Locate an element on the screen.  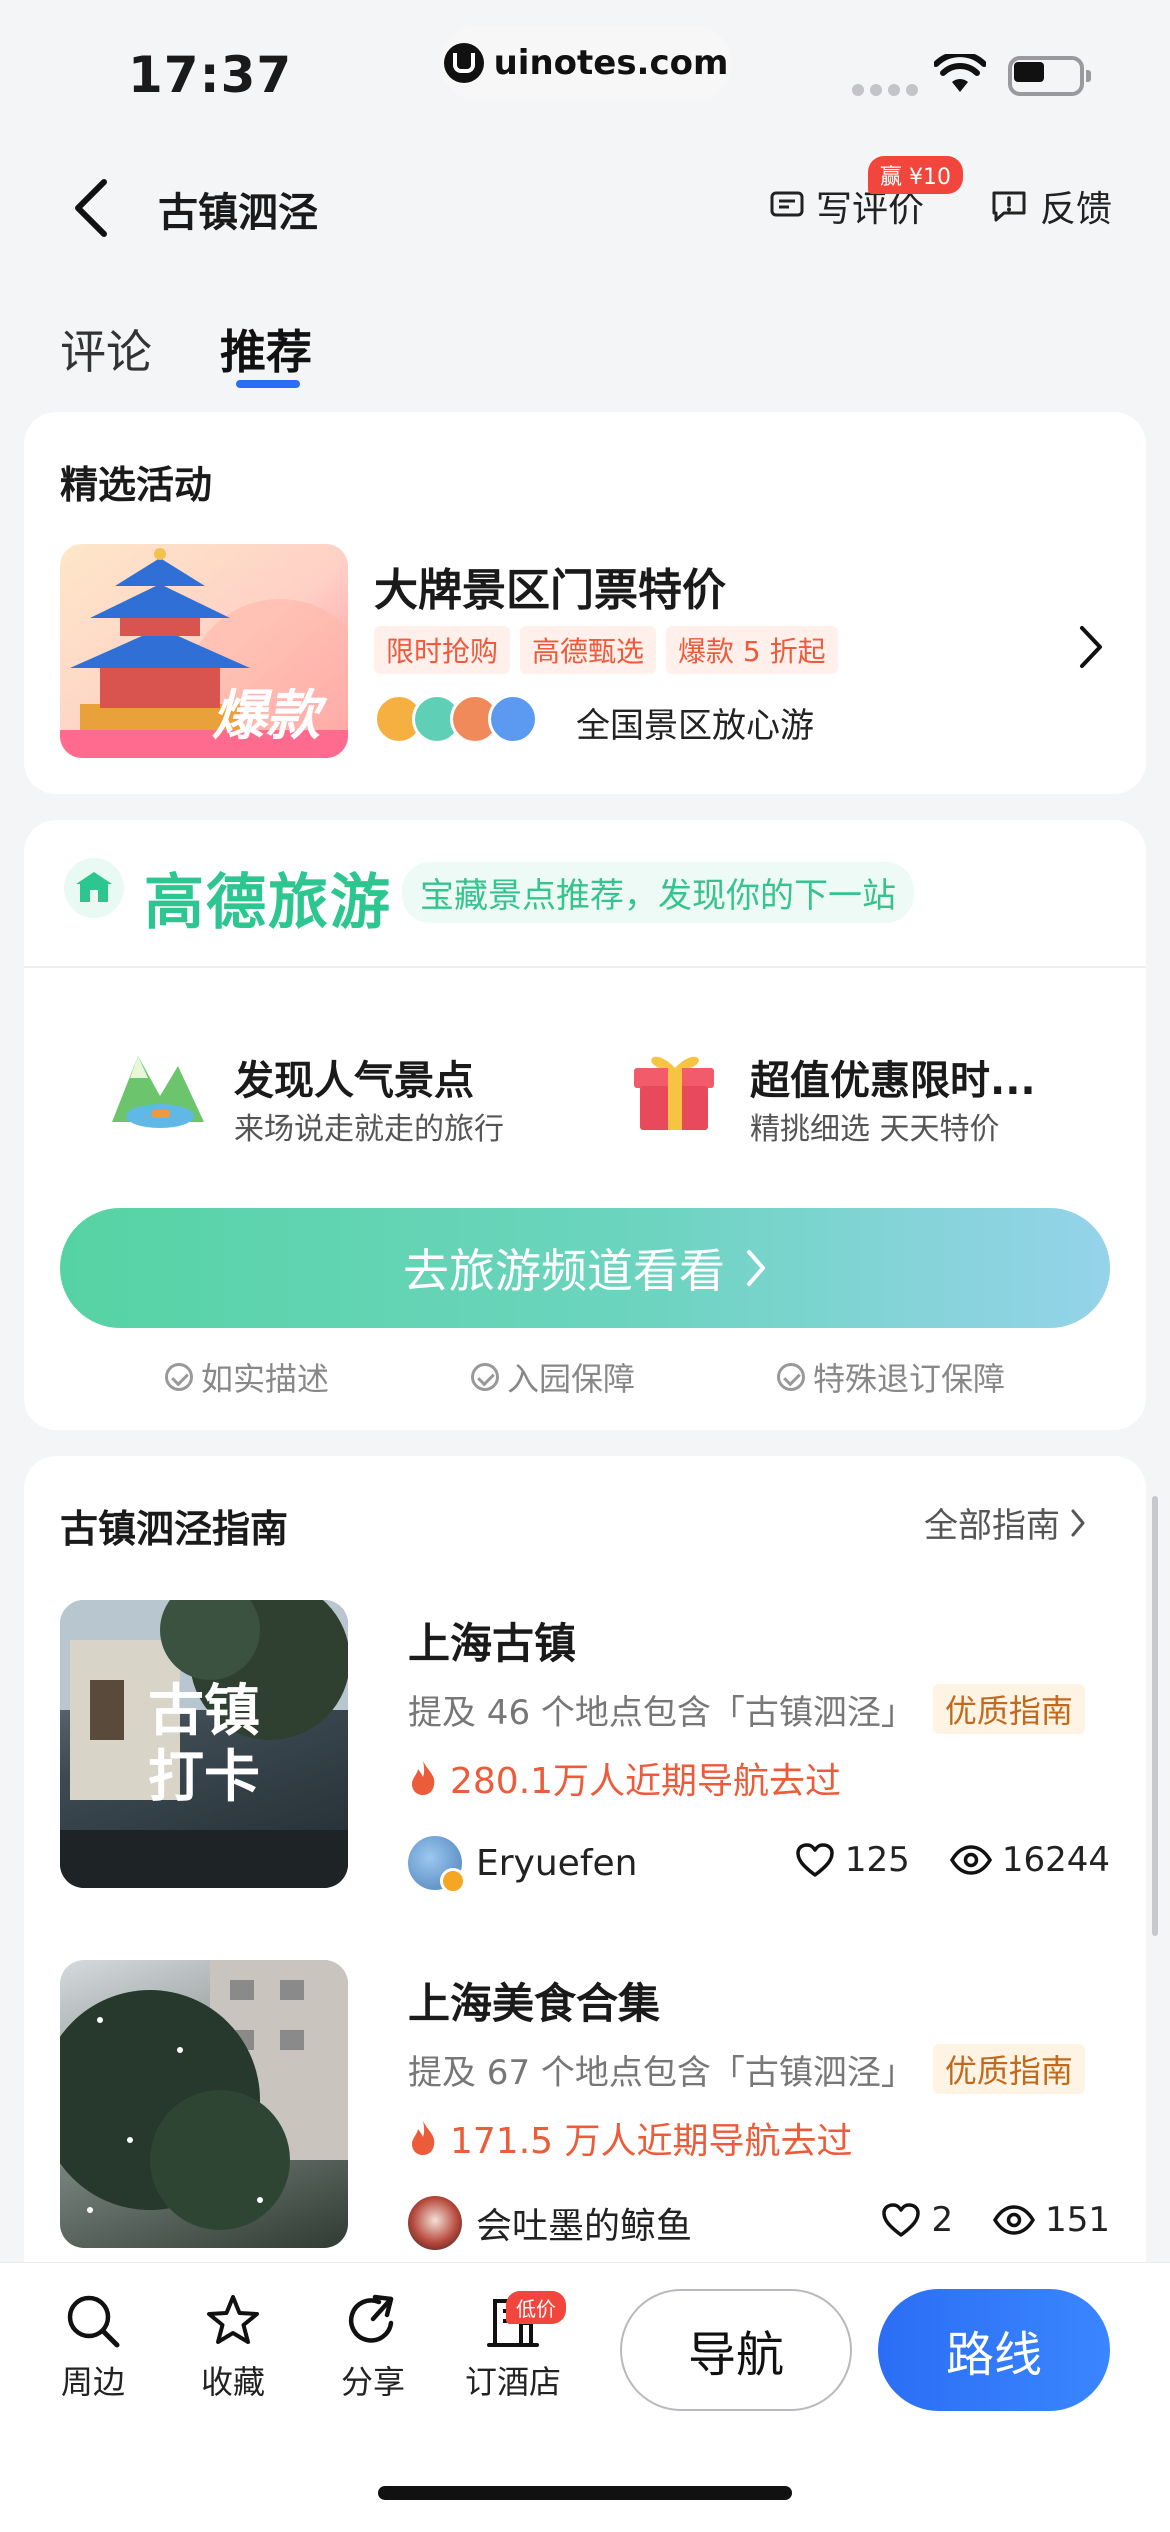
guide-author: Eryuefen is located at coordinates (523, 1865).